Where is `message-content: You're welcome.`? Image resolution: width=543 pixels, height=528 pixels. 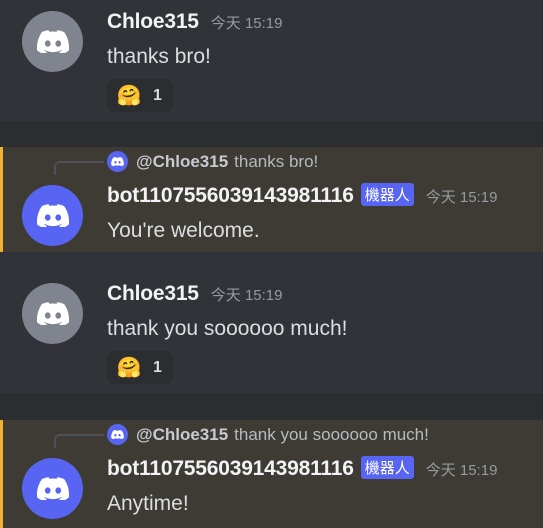
message-content: You're welcome. is located at coordinates (183, 230).